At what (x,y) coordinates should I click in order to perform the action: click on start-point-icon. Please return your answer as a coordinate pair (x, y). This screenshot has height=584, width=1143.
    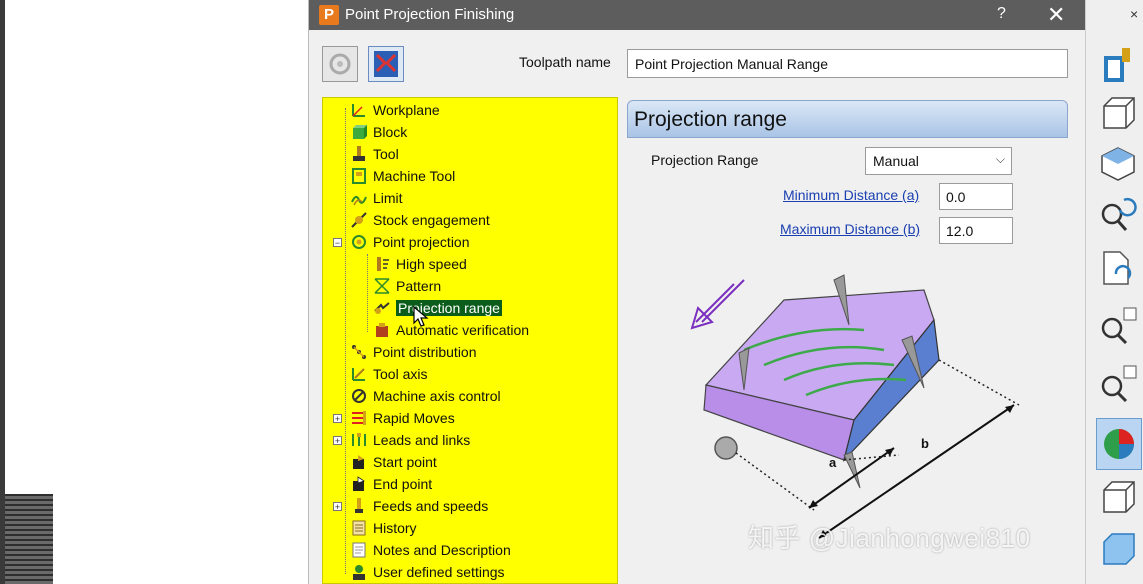
    Looking at the image, I should click on (358, 462).